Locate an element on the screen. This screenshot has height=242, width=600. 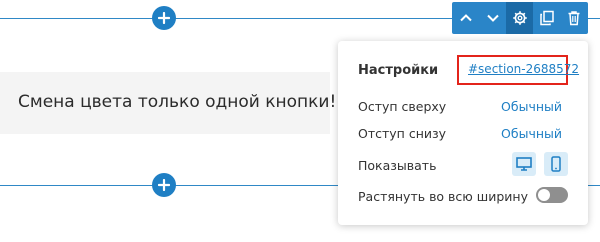
move-up-button is located at coordinates (465, 18).